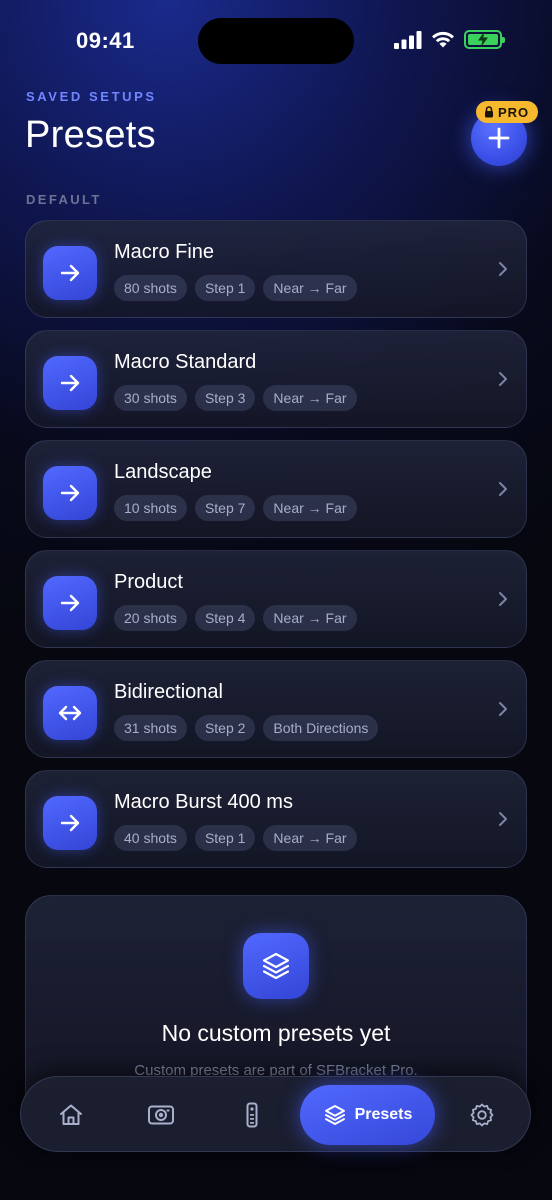  I want to click on shots-chip: 31 shots, so click(150, 728).